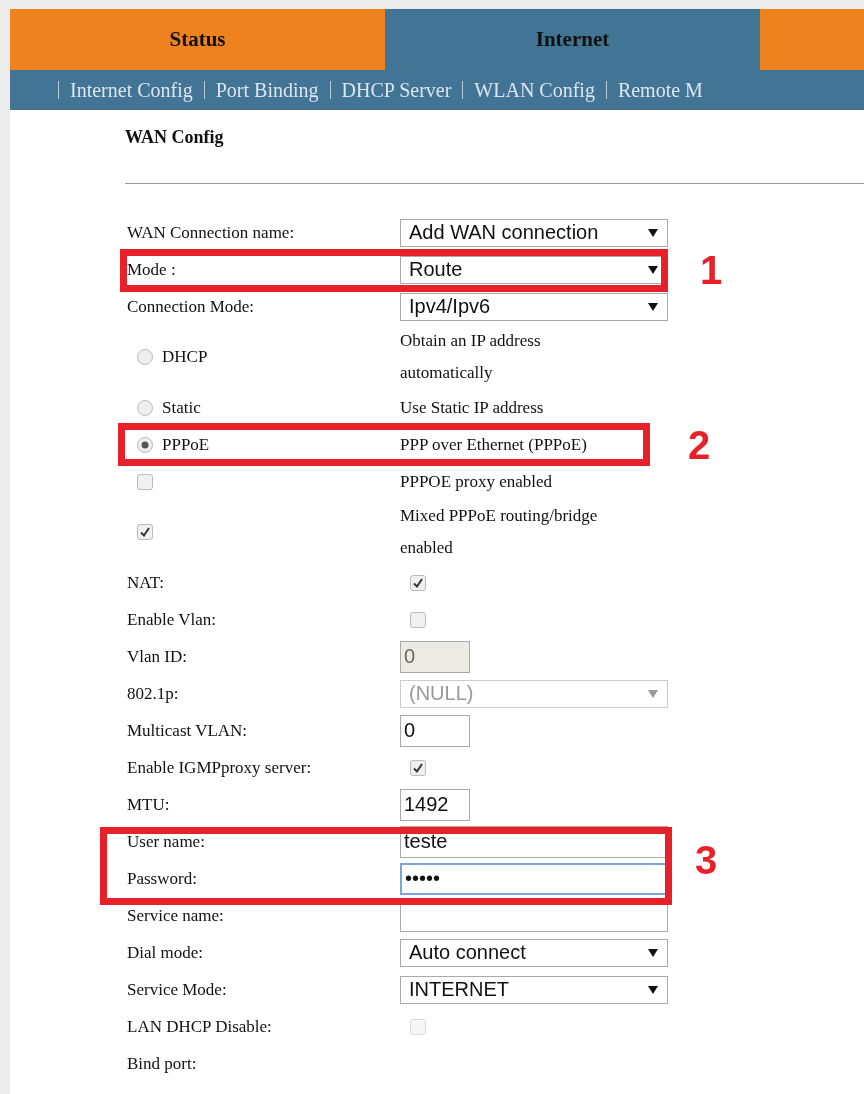  I want to click on field-label: User name:, so click(166, 841).